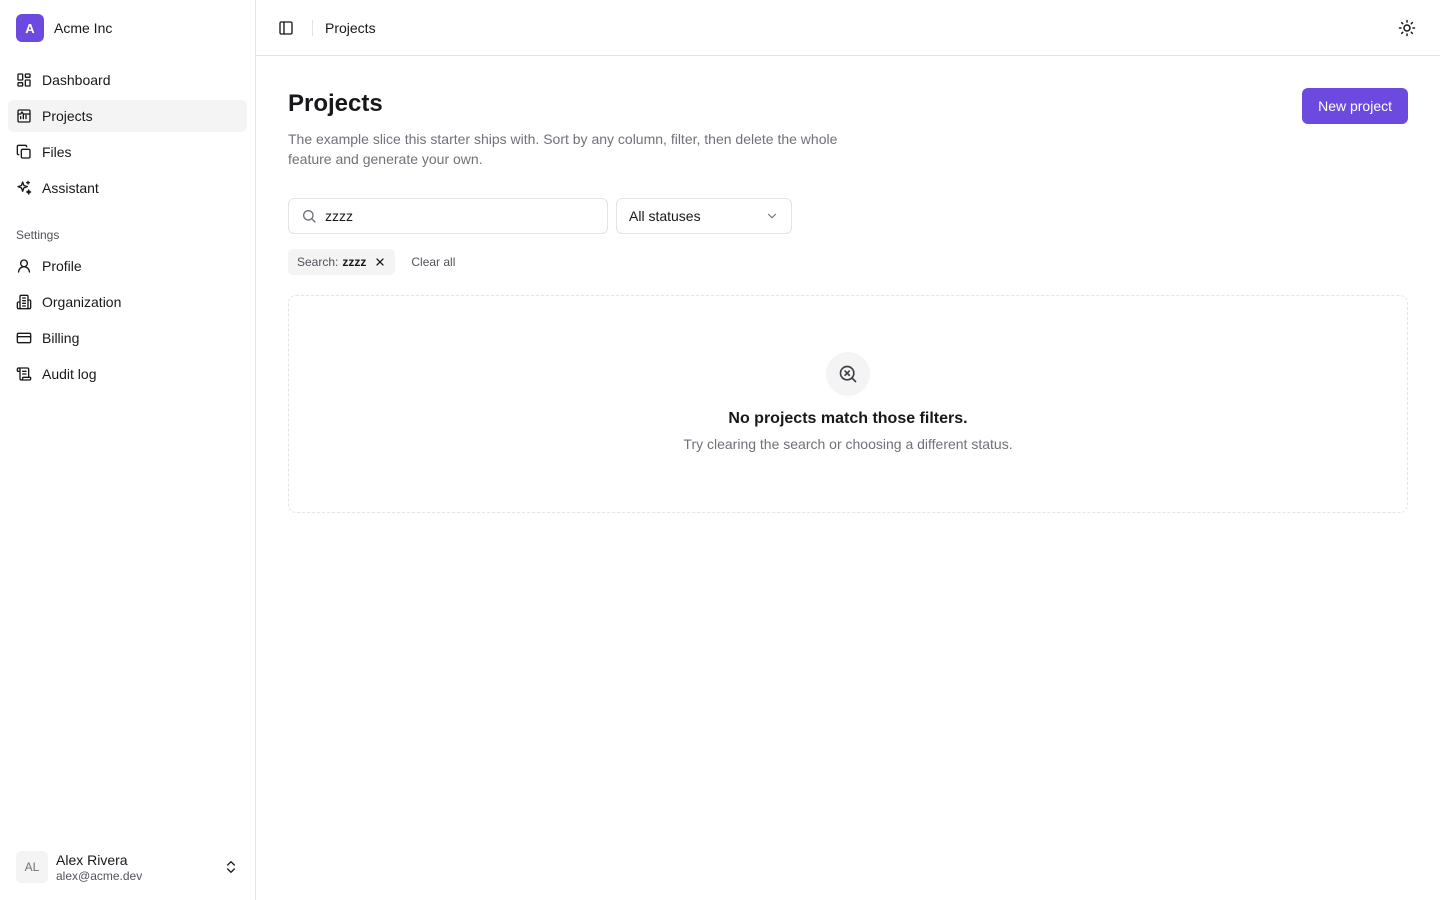 The height and width of the screenshot is (900, 1440). I want to click on search-x-icon, so click(848, 374).